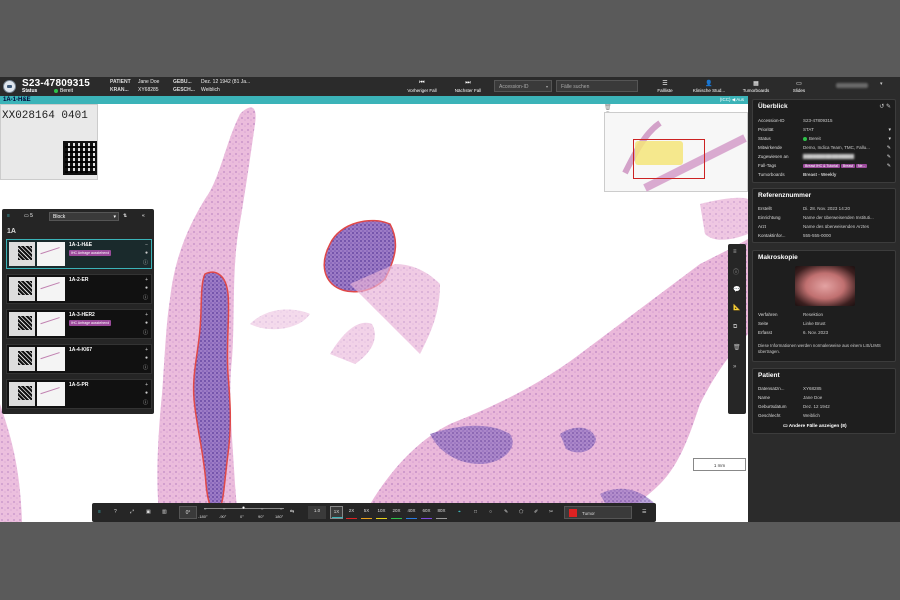 The width and height of the screenshot is (900, 600). Describe the element at coordinates (597, 86) in the screenshot. I see `case-search-input: Fälle suchen` at that location.